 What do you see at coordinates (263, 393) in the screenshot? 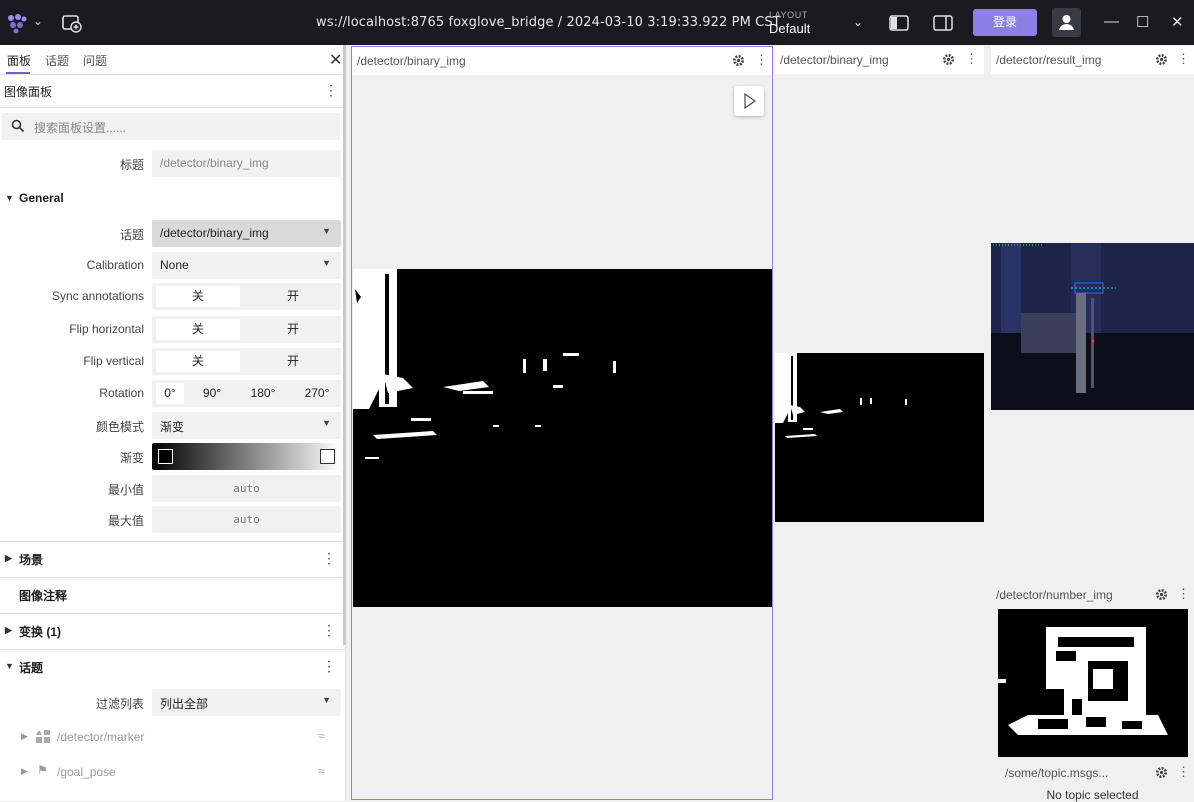
I see `rotation-180-option: 180°` at bounding box center [263, 393].